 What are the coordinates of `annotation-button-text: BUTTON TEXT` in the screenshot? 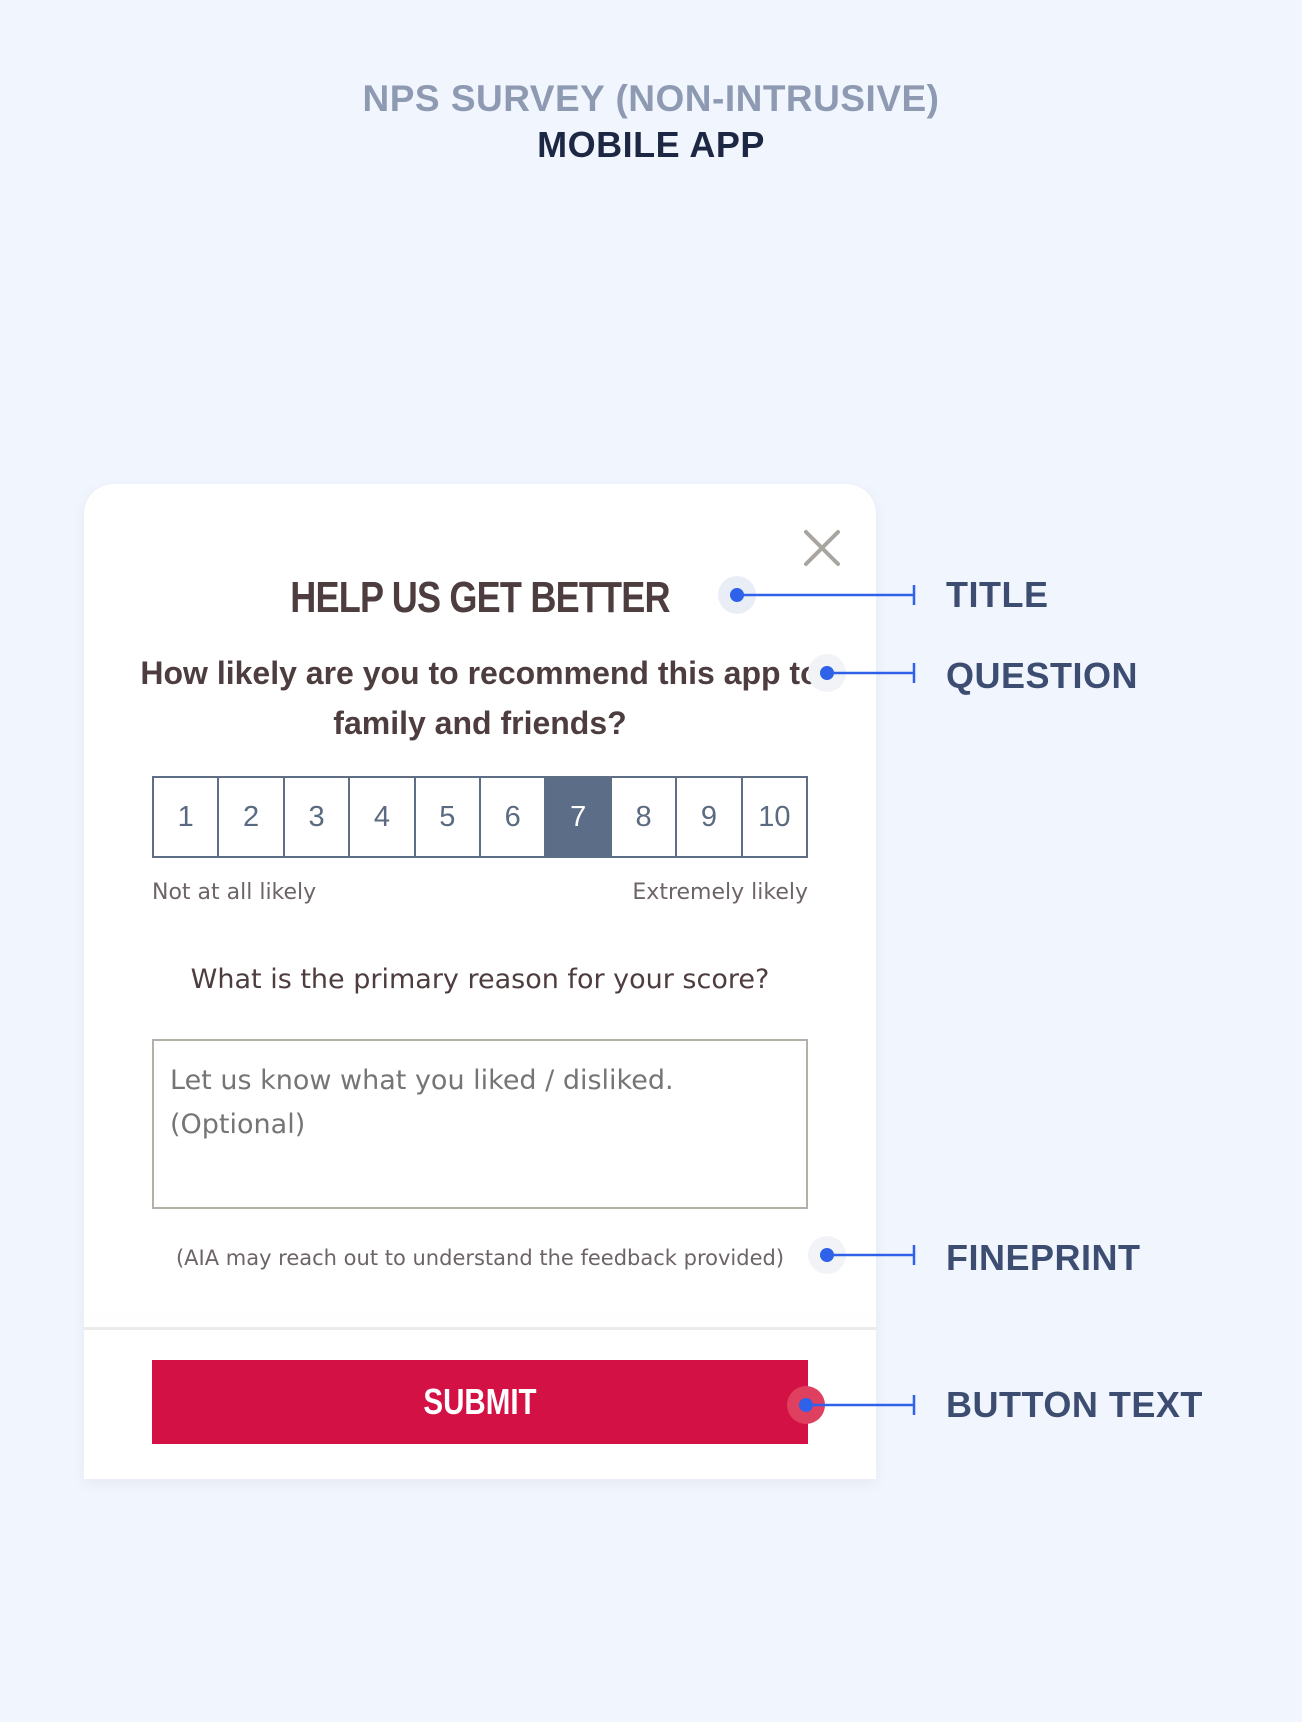 It's located at (1074, 1404).